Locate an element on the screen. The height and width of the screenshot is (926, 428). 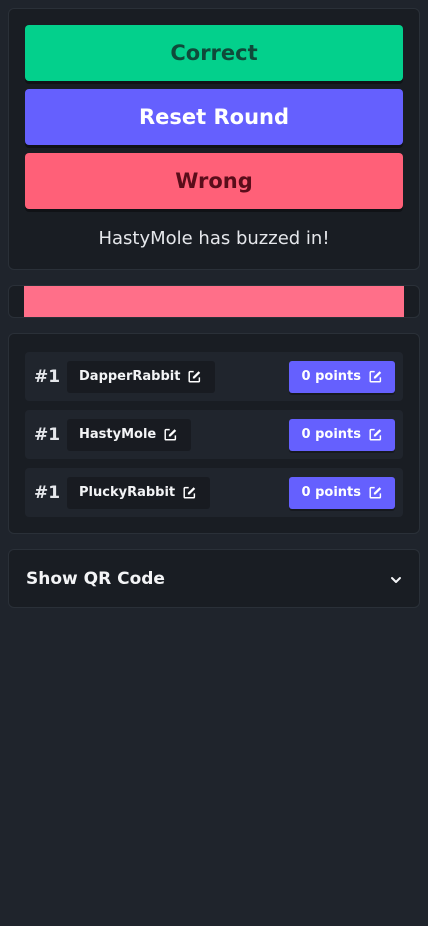
chevron-down-icon is located at coordinates (396, 580).